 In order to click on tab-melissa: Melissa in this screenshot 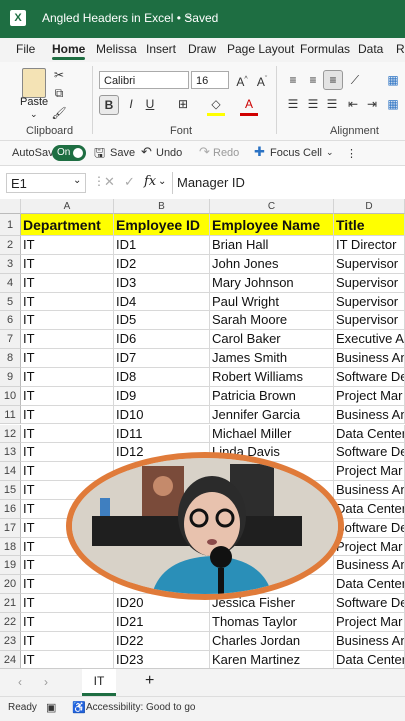, I will do `click(116, 49)`.